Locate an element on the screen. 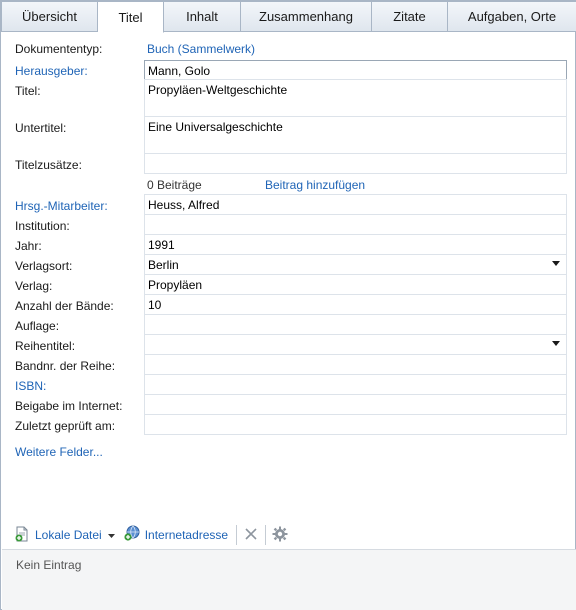 The image size is (576, 610). online-supplement-label: Beigabe im Internet: is located at coordinates (69, 406).